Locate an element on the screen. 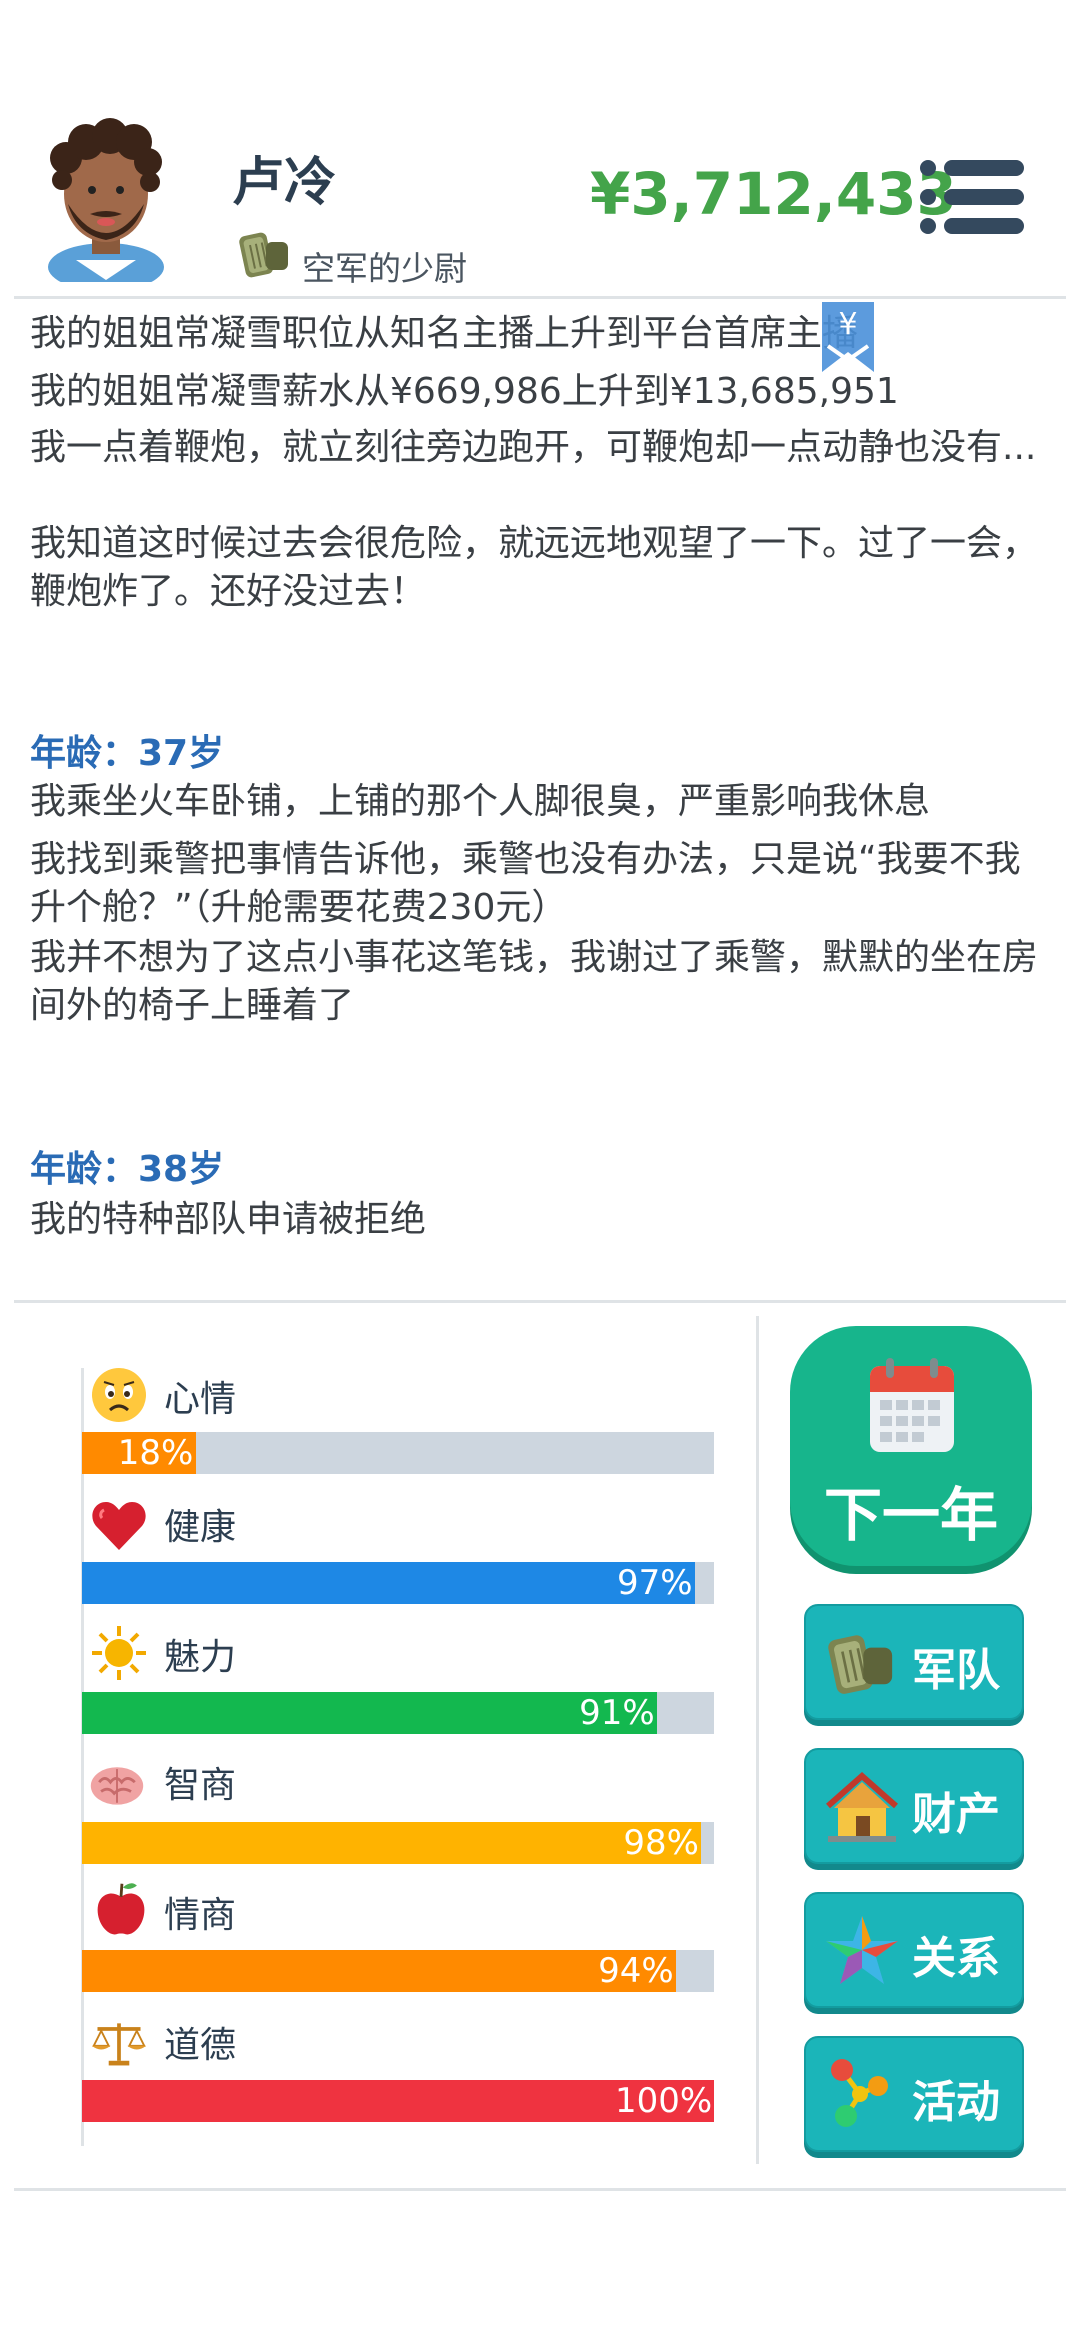 This screenshot has height=2340, width=1080. army-label: 军队 is located at coordinates (956, 1670).